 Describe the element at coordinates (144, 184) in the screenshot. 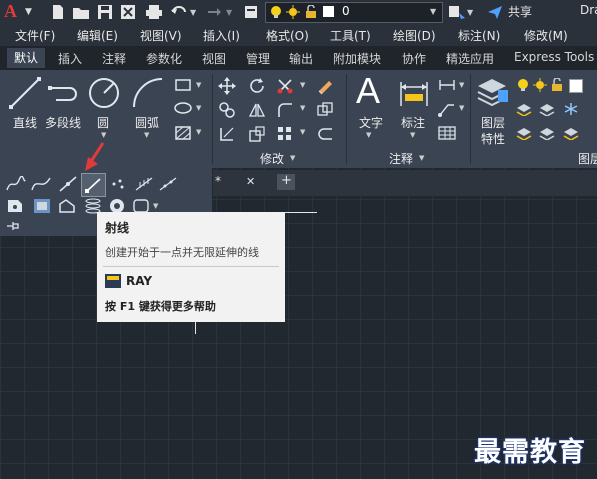

I see `divide-icon` at that location.